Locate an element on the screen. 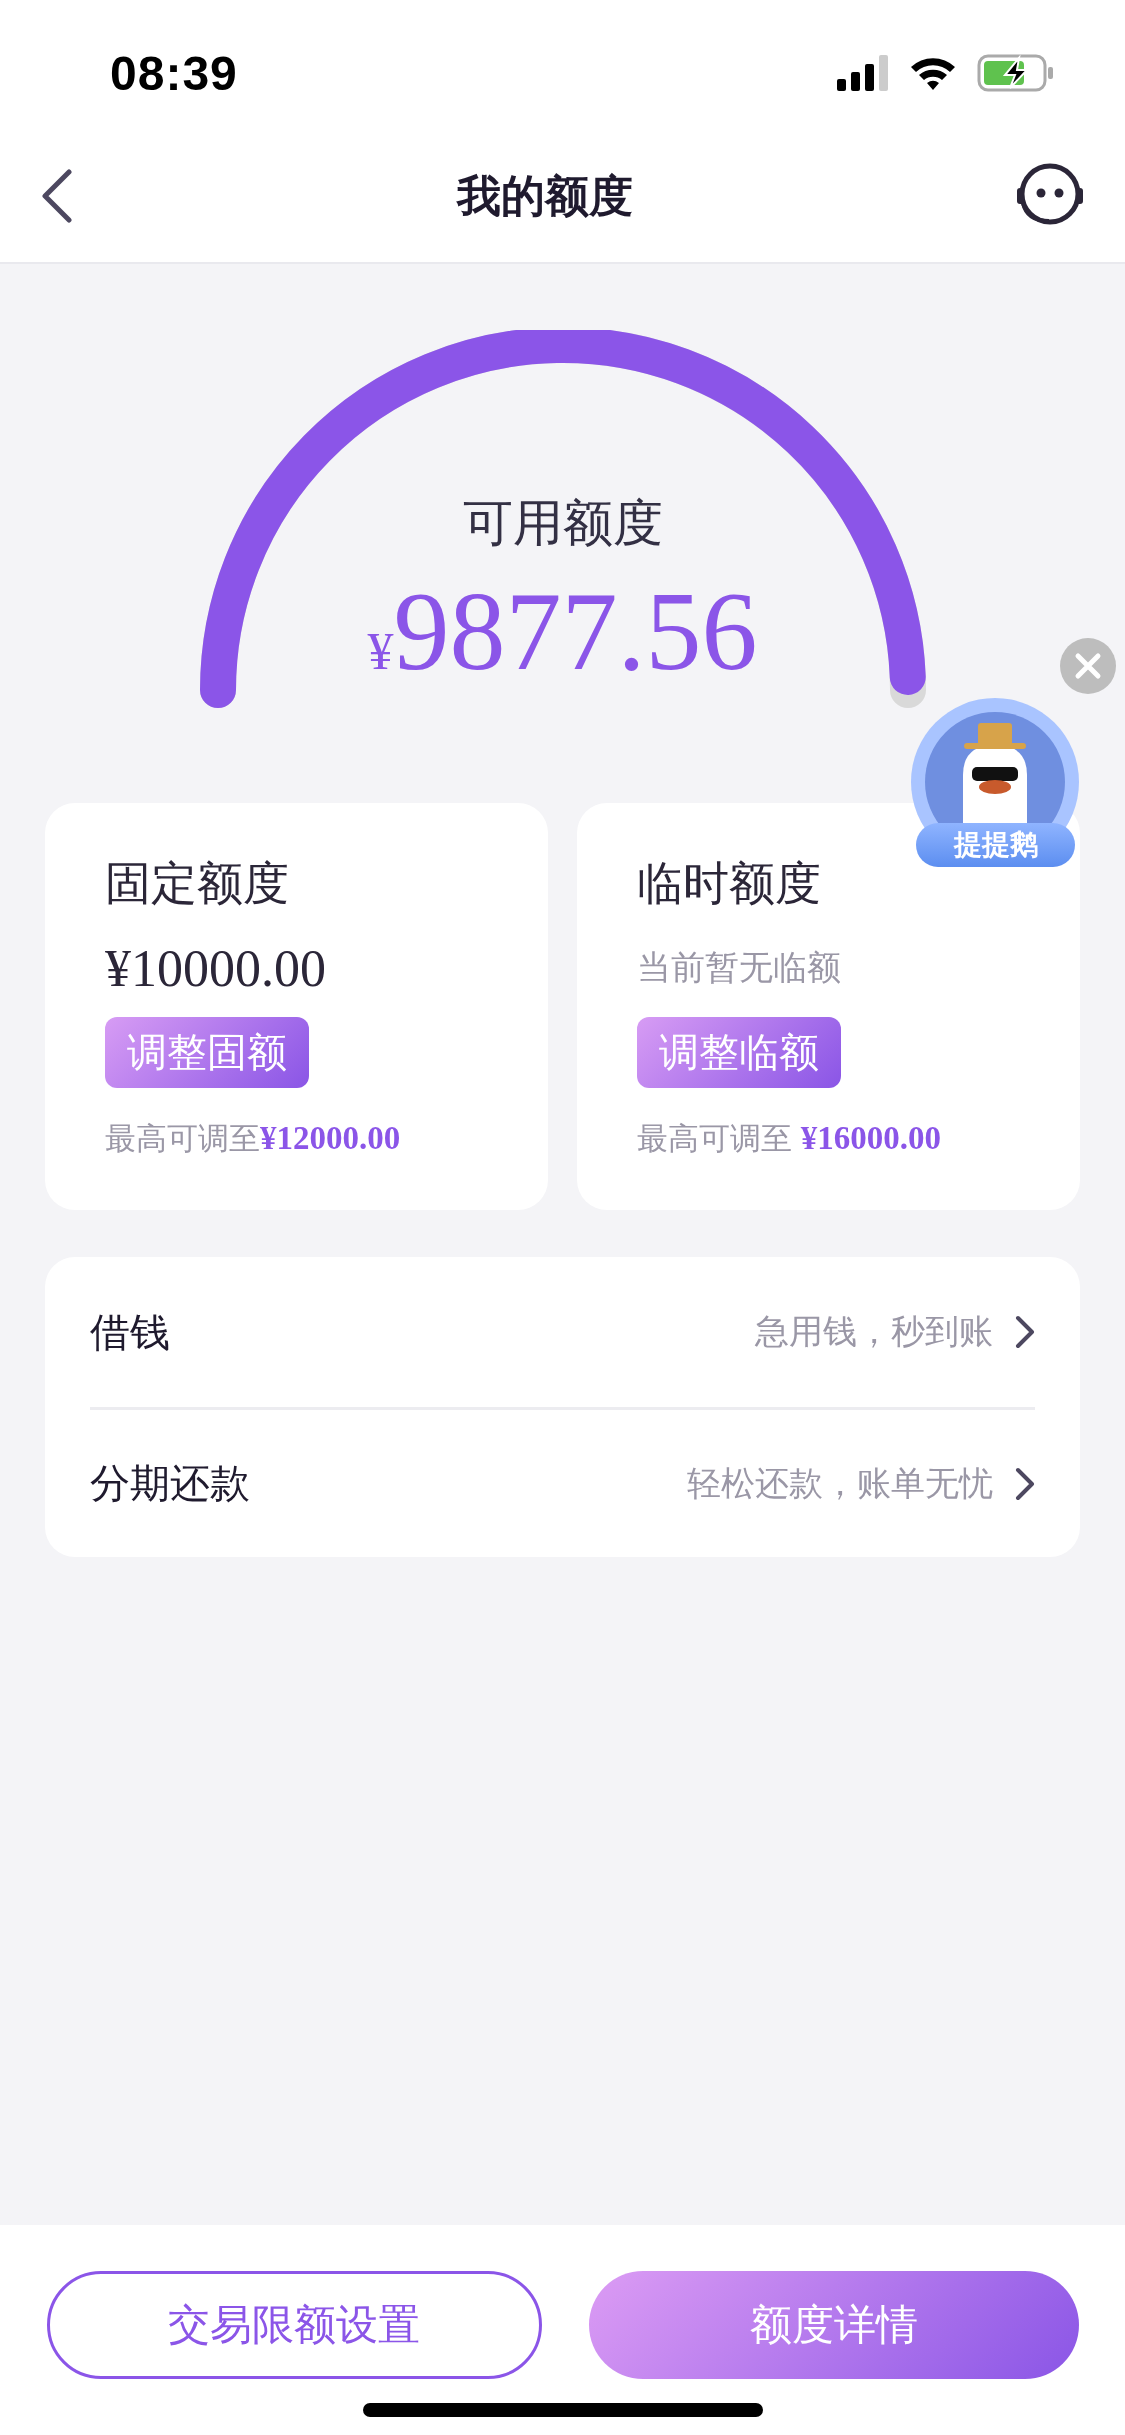  adjust-button: 调整固额 is located at coordinates (207, 1052).